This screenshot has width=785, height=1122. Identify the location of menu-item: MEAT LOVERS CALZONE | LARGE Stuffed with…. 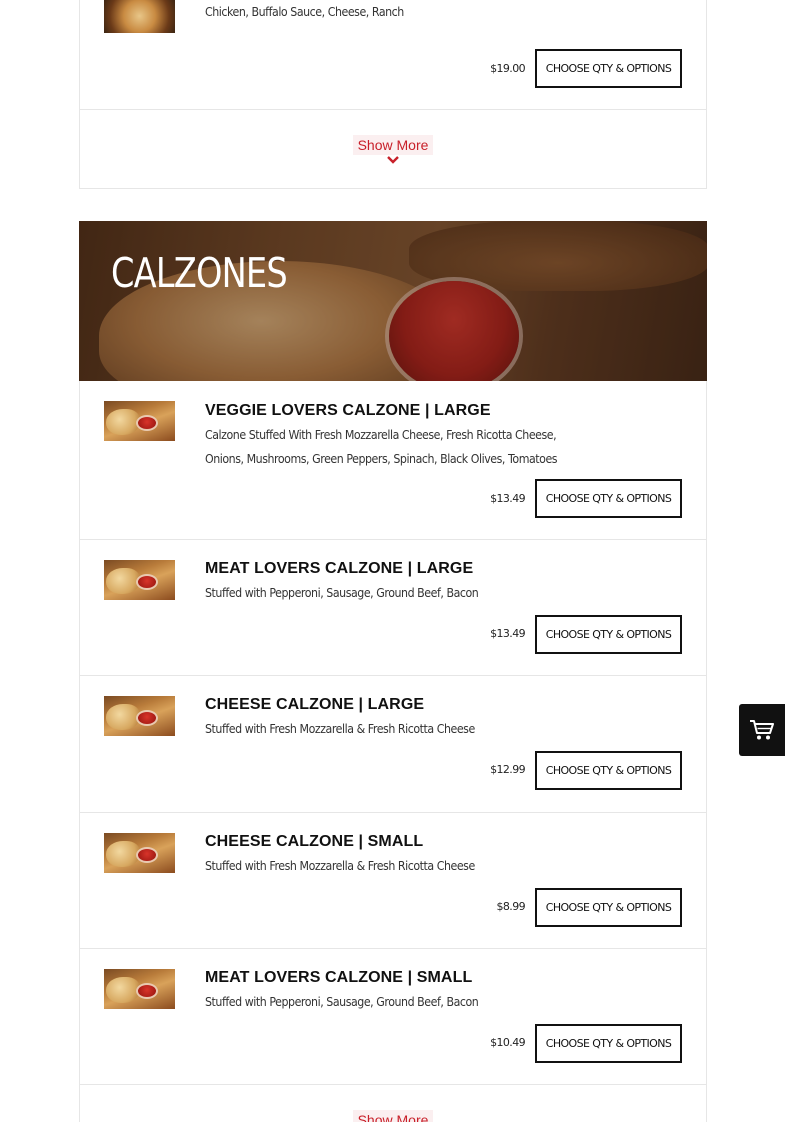
(393, 607).